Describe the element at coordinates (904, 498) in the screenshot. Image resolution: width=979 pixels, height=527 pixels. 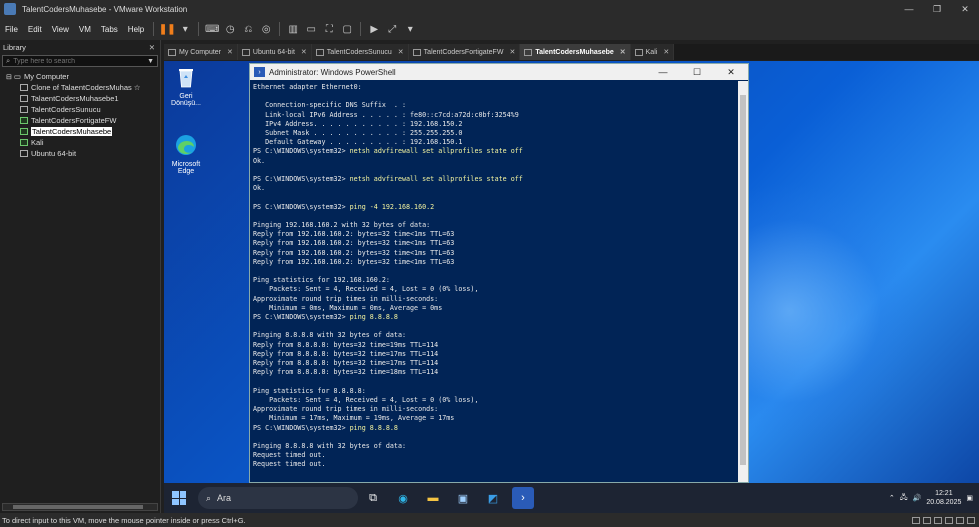
I see `network-icon: 🖧` at that location.